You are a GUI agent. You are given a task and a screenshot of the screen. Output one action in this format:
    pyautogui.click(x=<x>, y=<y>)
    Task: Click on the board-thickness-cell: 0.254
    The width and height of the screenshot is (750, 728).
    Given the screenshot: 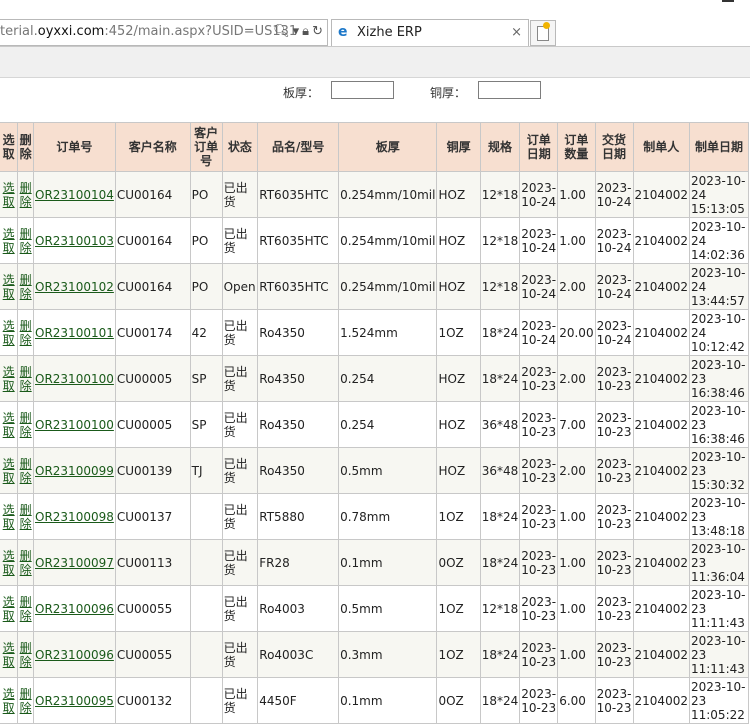 What is the action you would take?
    pyautogui.click(x=388, y=378)
    